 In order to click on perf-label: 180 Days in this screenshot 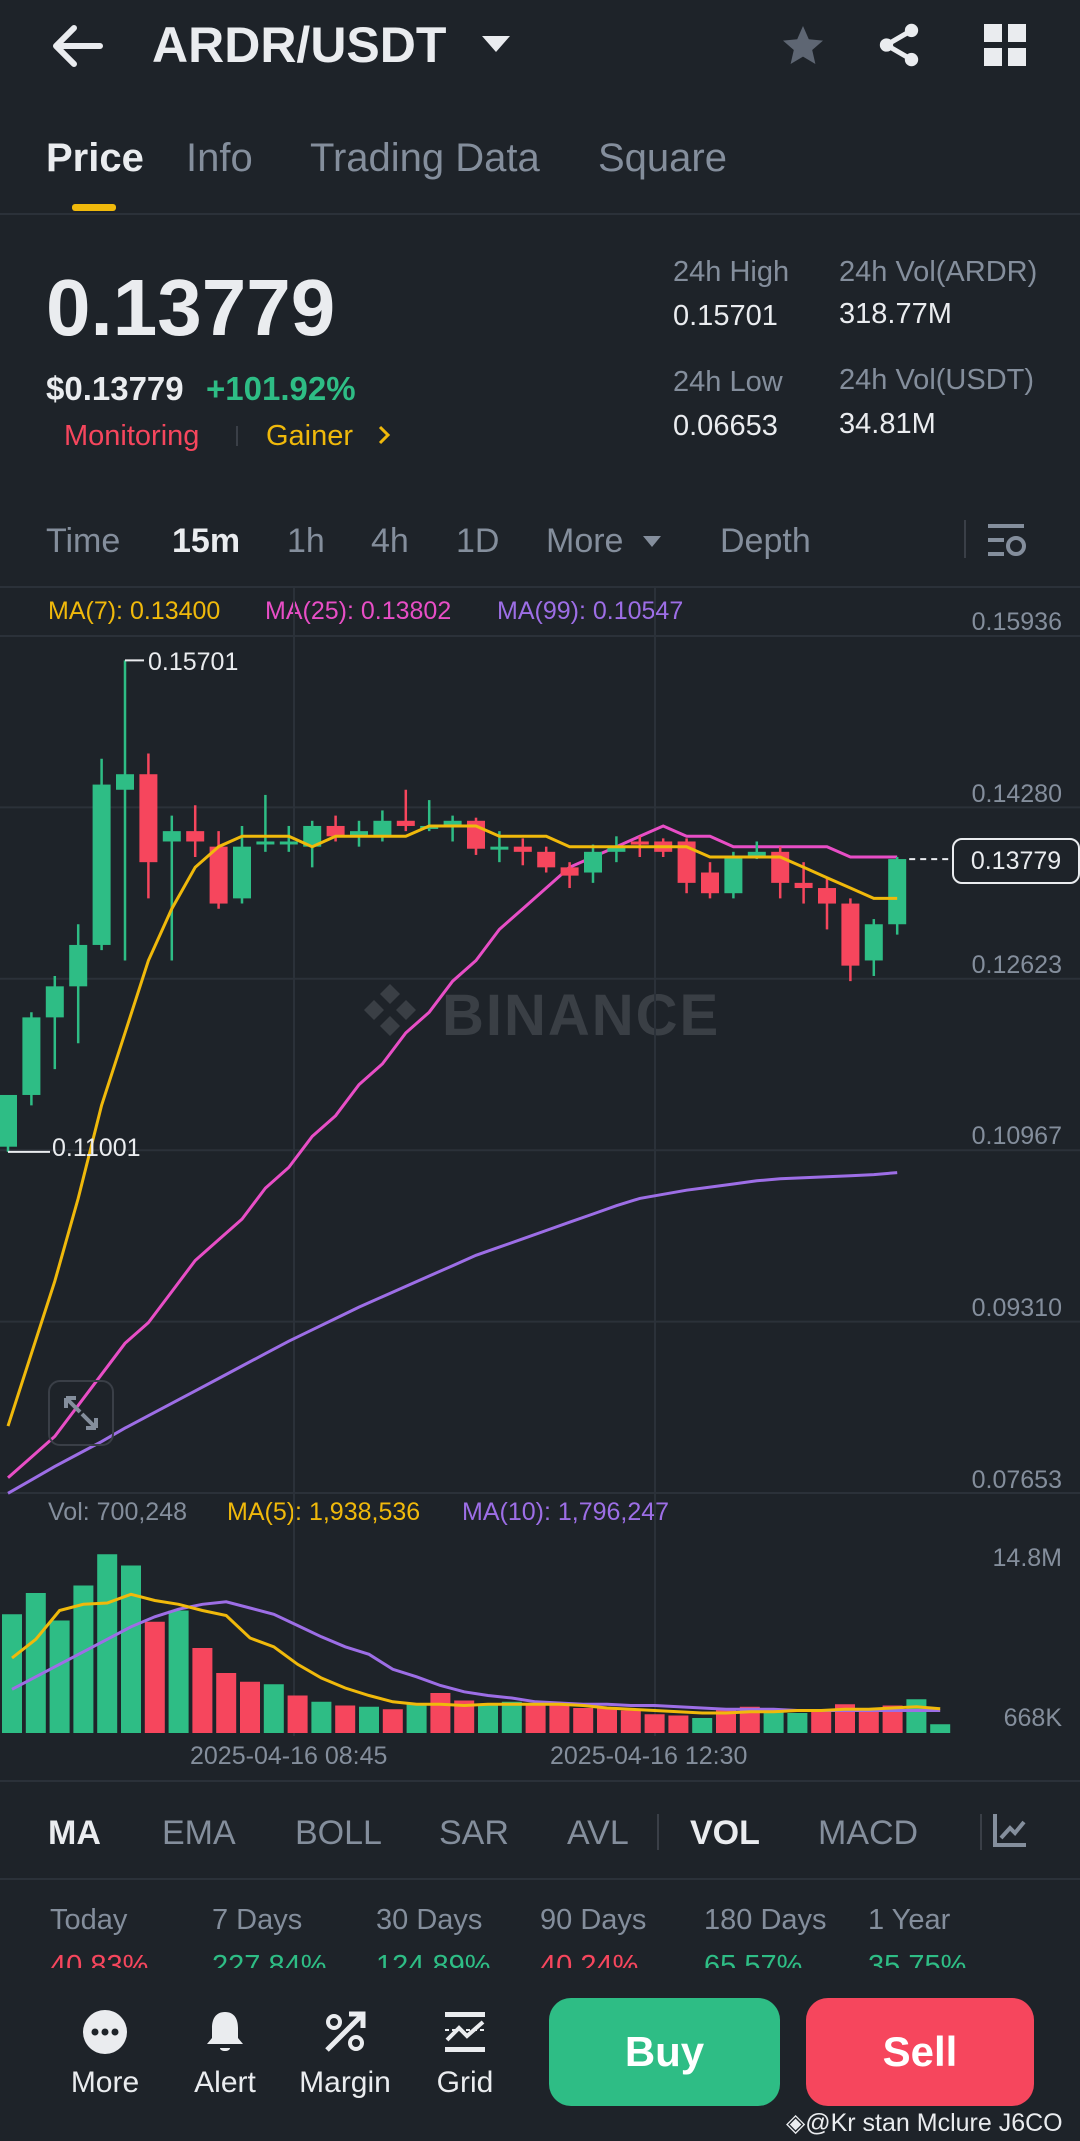, I will do `click(765, 1920)`.